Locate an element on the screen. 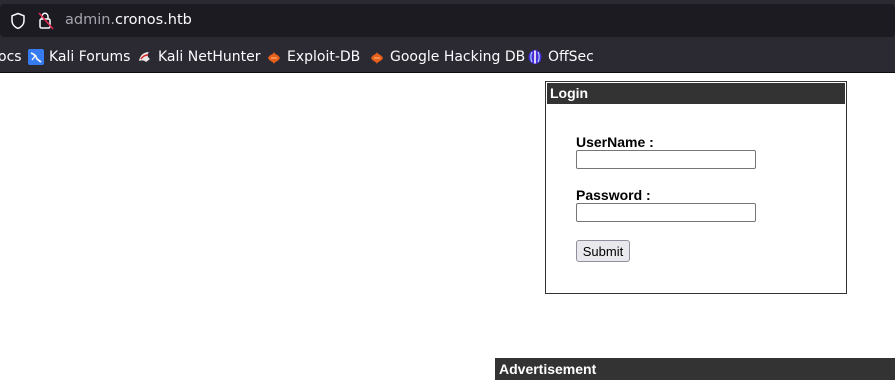 The image size is (895, 381). bookmark-label: ocs is located at coordinates (11, 57).